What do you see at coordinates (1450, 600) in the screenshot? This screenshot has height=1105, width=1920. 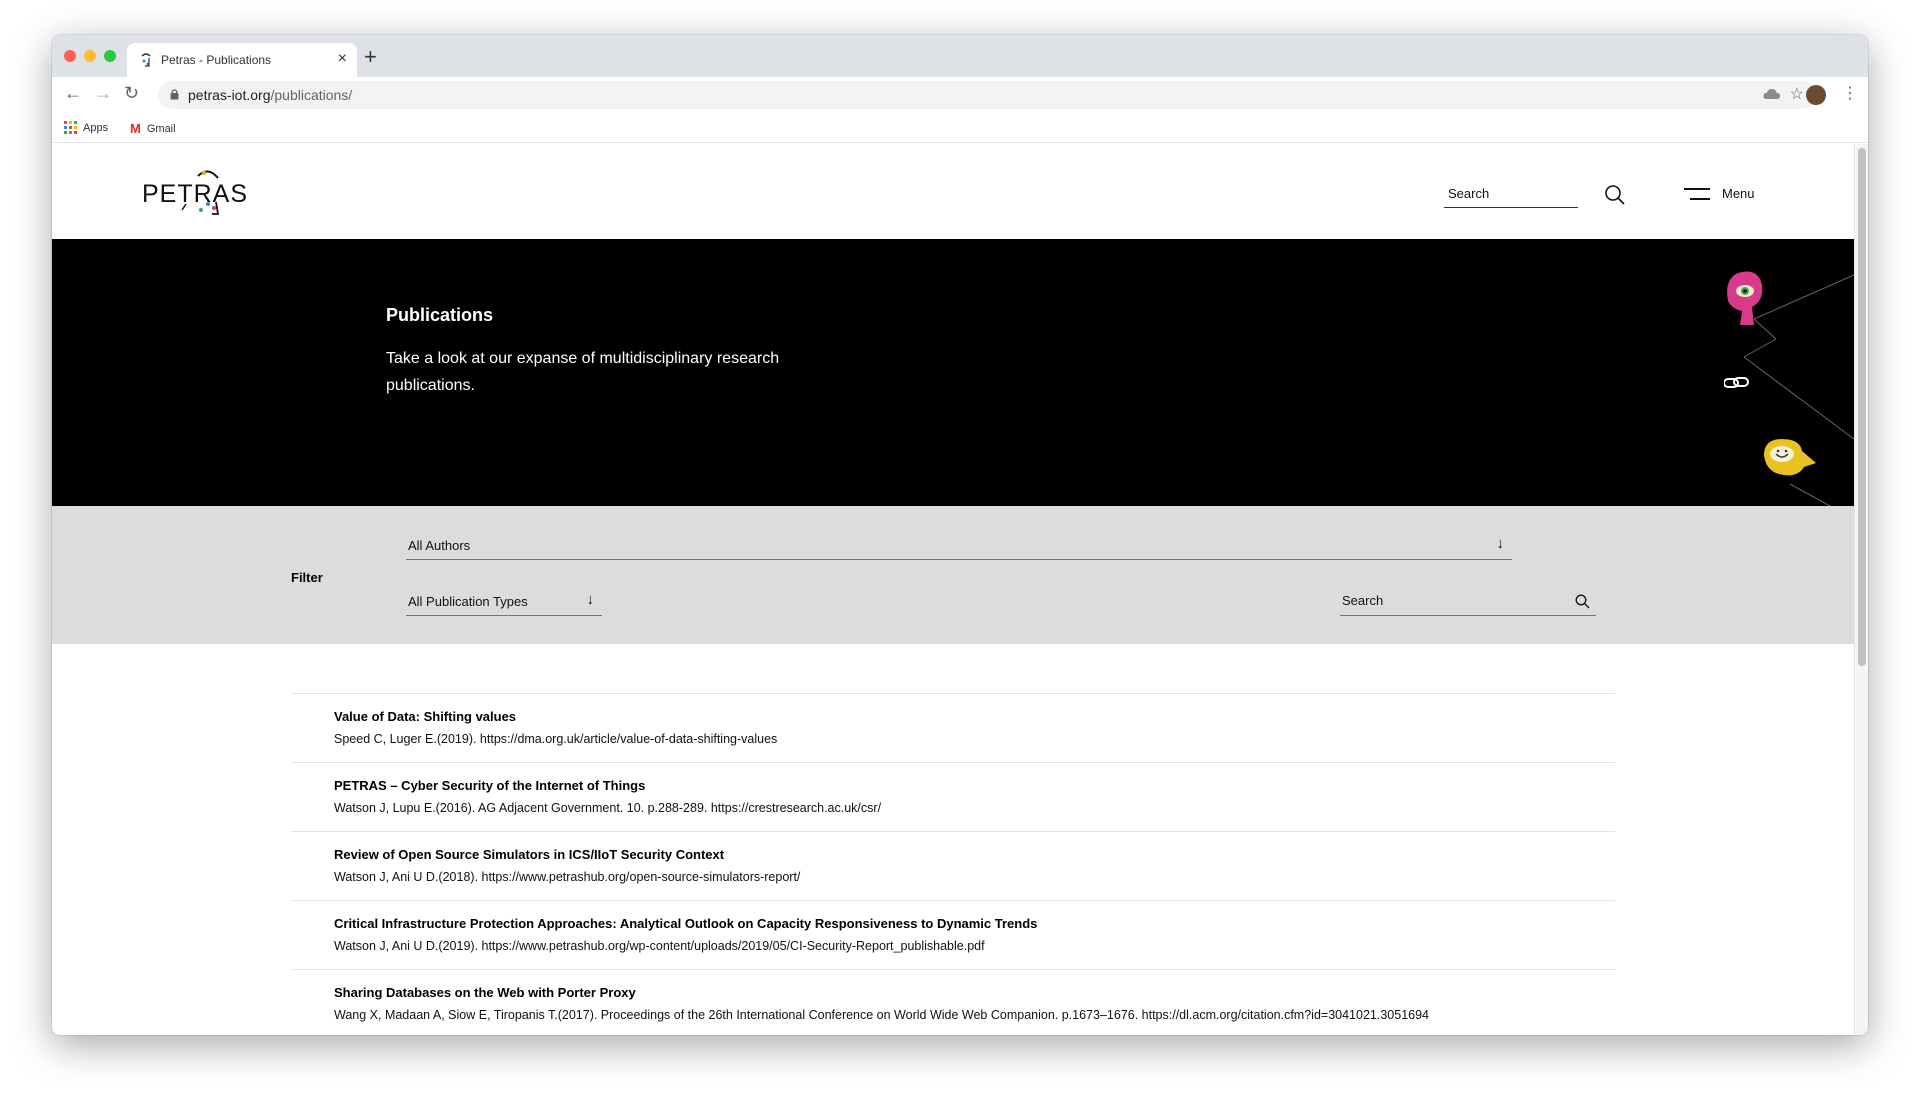 I see `filter-search-input` at bounding box center [1450, 600].